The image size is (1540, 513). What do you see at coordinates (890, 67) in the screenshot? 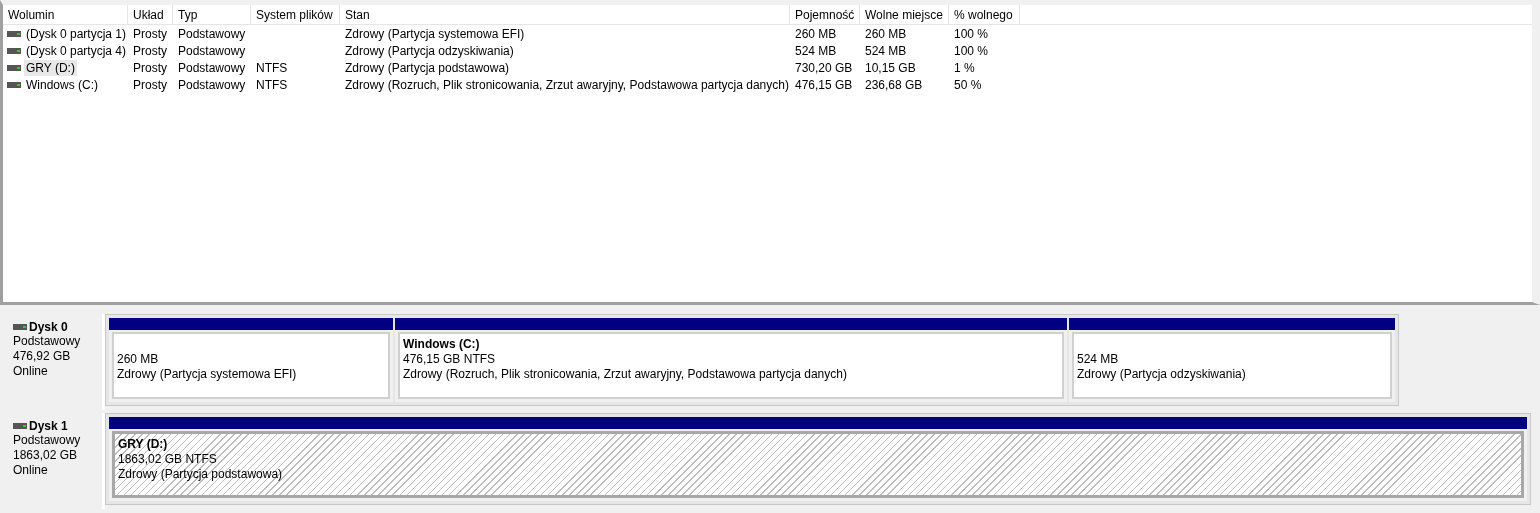
I see `table-cell: 10,15 GB` at bounding box center [890, 67].